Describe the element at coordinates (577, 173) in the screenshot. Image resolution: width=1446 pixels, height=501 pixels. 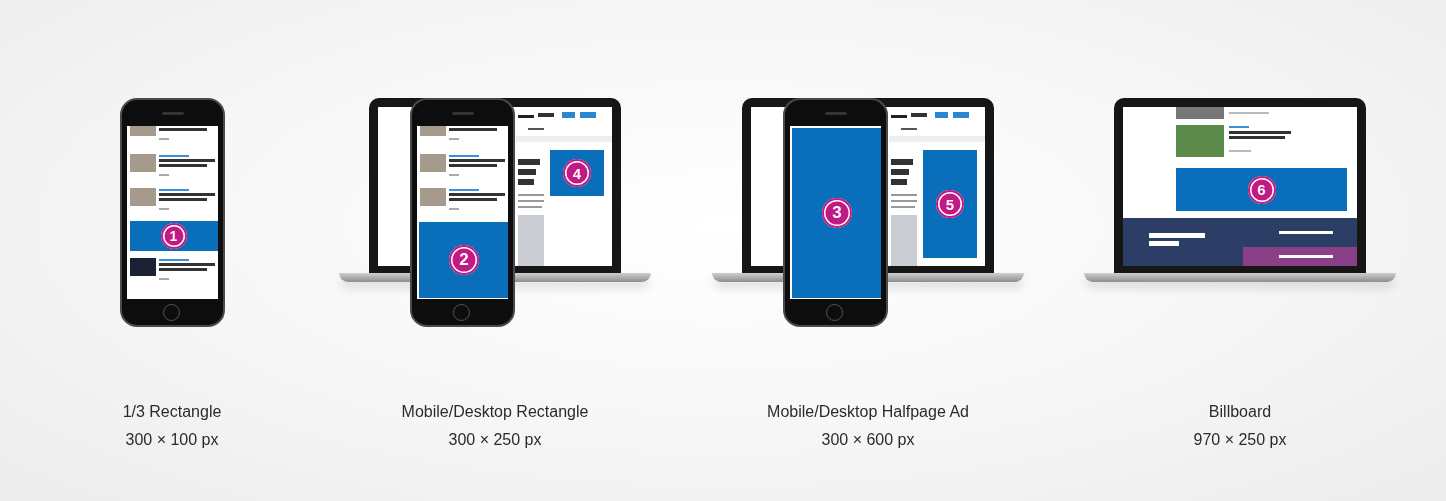
I see `number-badge: 4` at that location.